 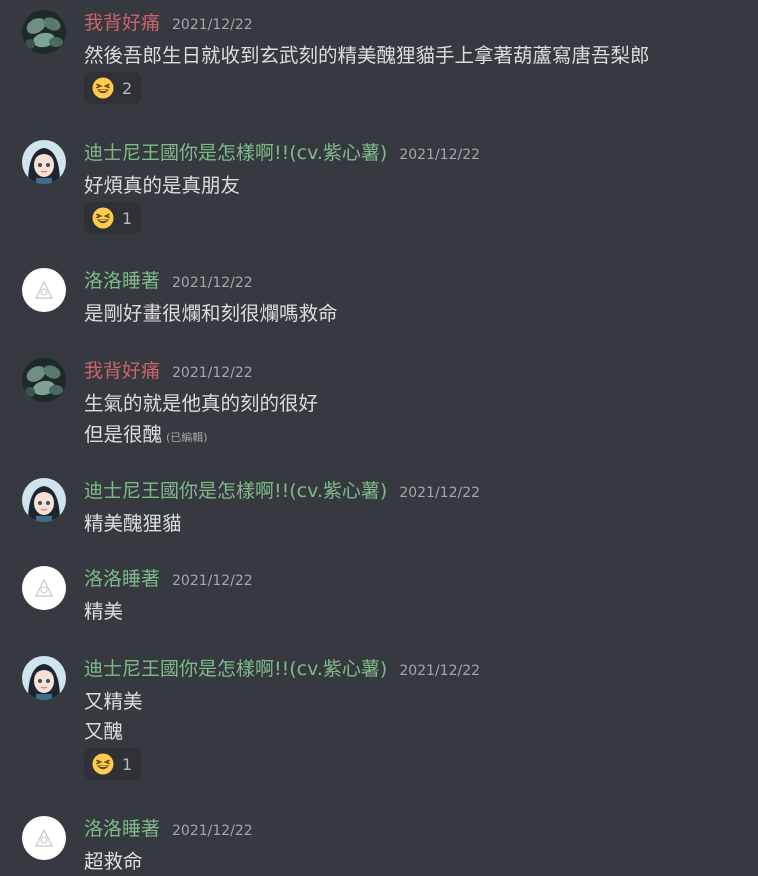 I want to click on message-text: 超救命, so click(x=113, y=861).